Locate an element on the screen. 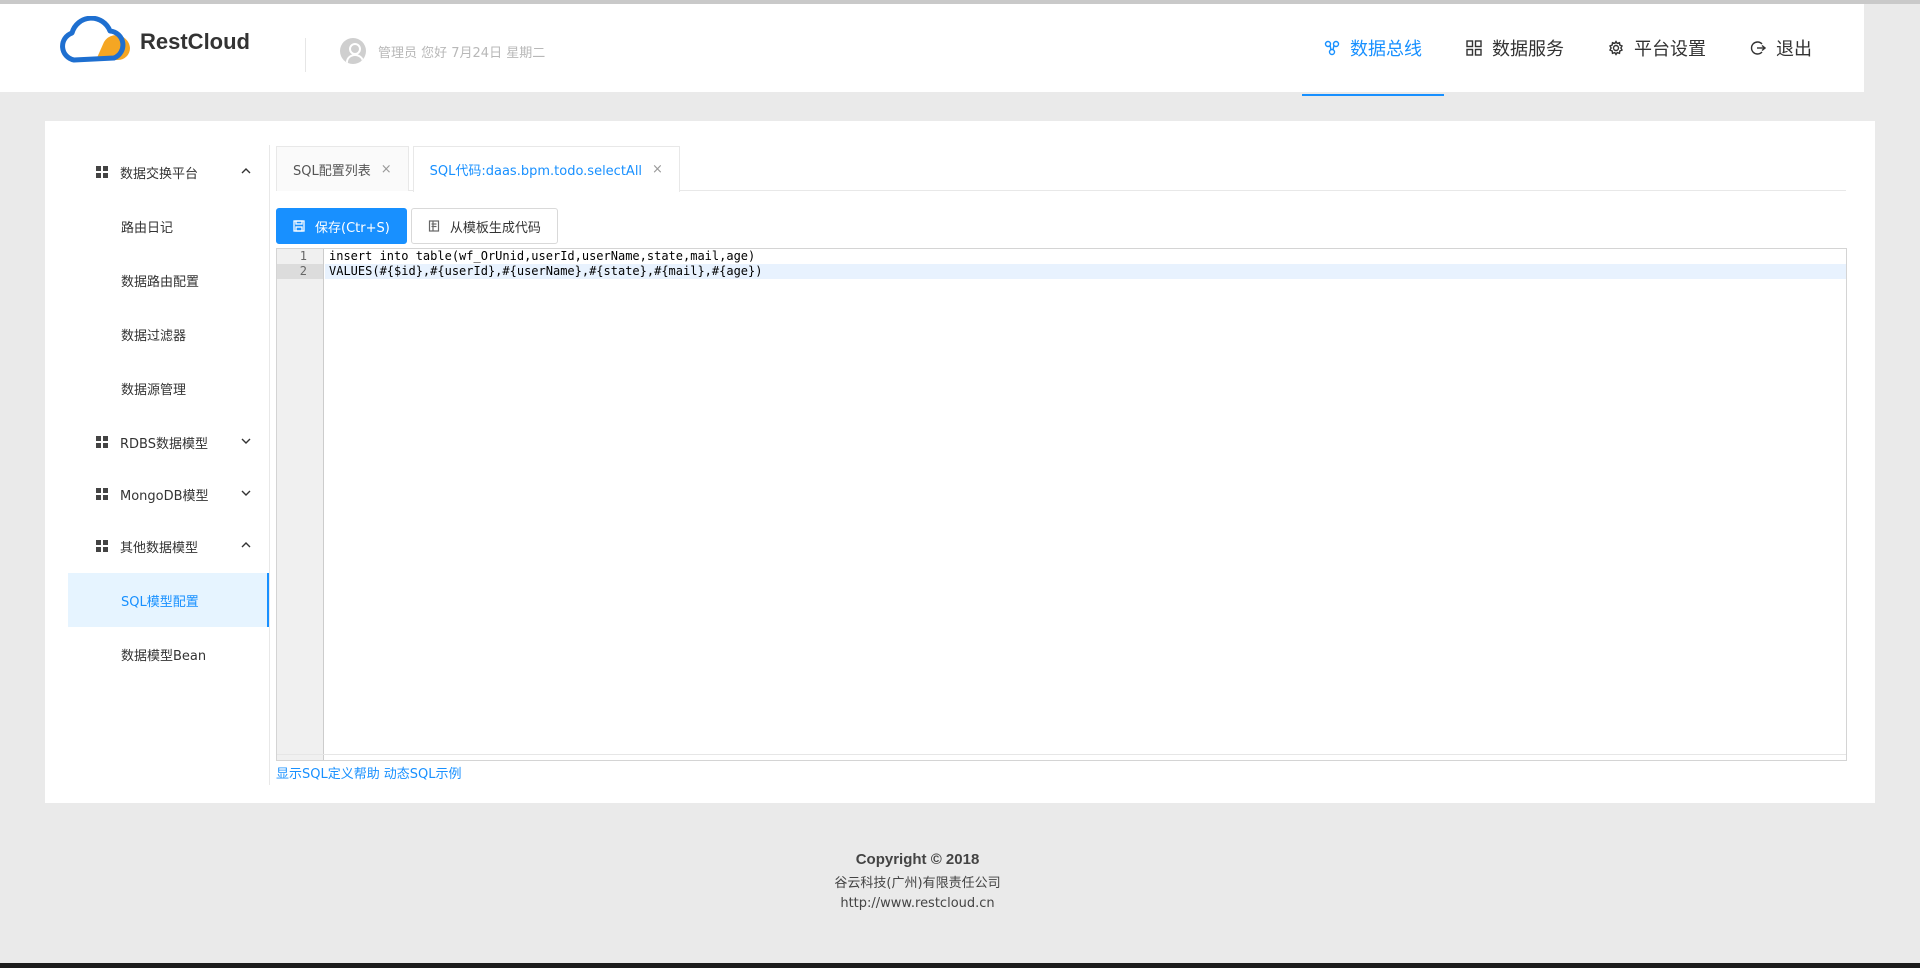  tab-sql-code: SQL代码:daas.bpm.todo.selectAll × is located at coordinates (546, 169).